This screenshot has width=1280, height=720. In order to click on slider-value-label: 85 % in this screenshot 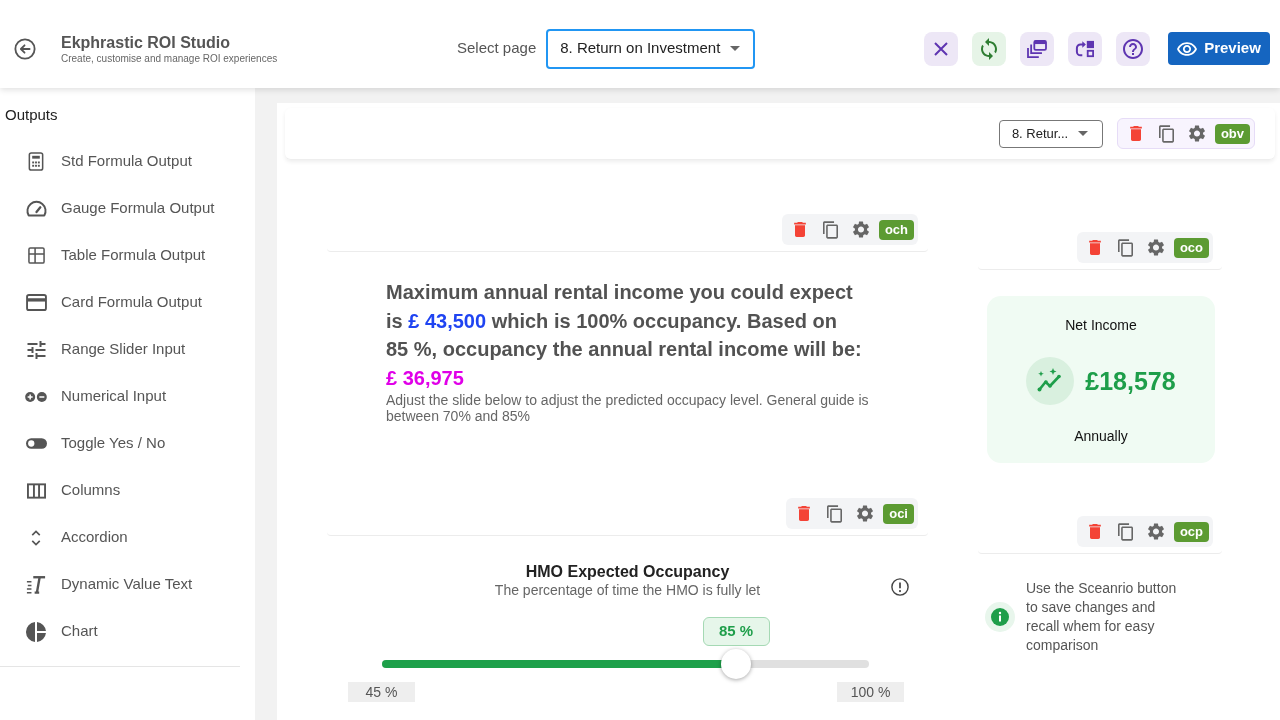, I will do `click(736, 631)`.